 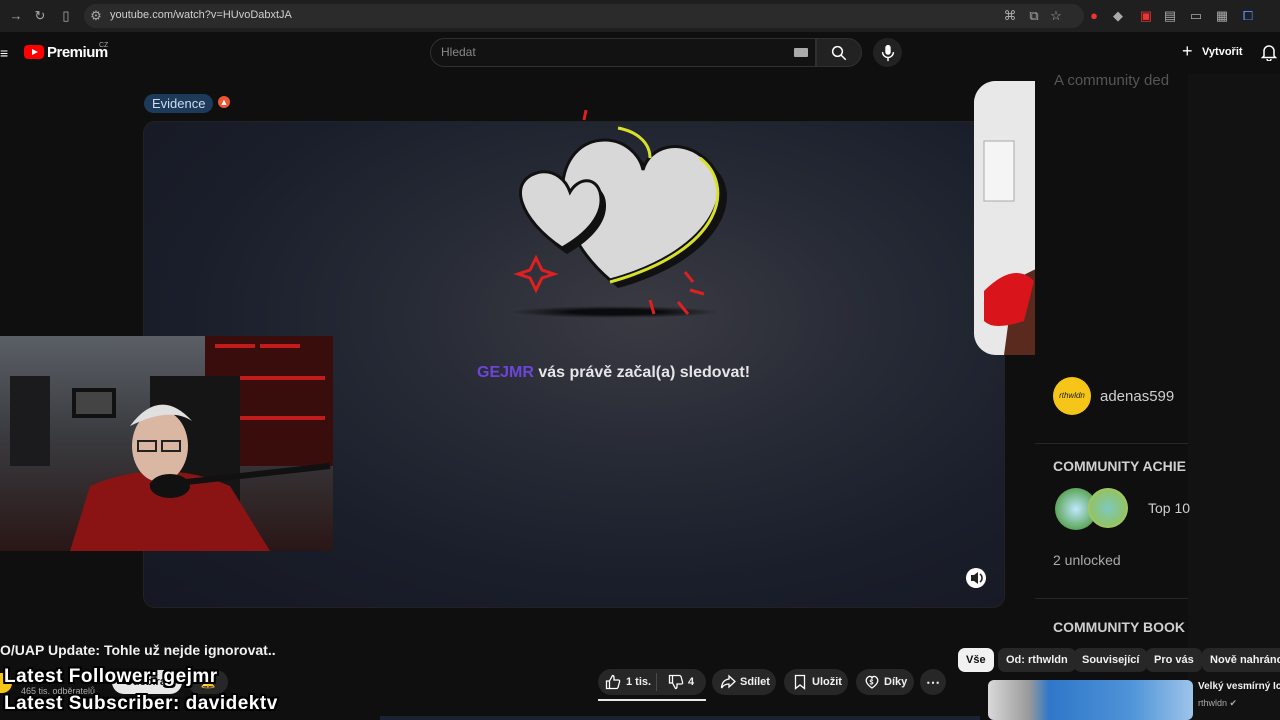 What do you see at coordinates (1090, 700) in the screenshot?
I see `recommended-thumbnail` at bounding box center [1090, 700].